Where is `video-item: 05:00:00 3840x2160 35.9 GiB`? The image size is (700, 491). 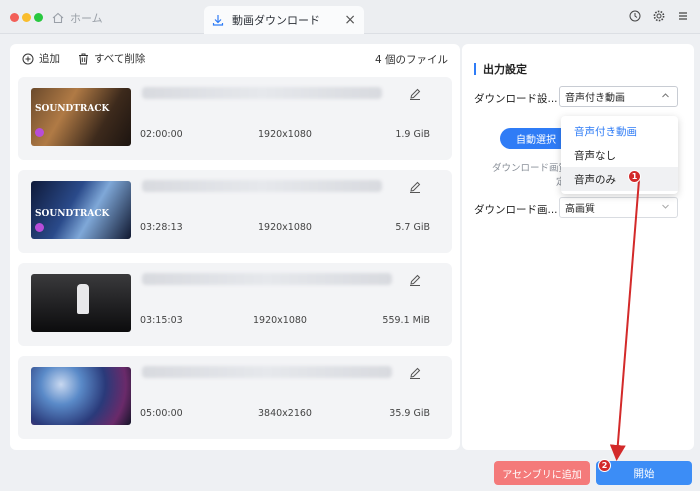
video-item: 05:00:00 3840x2160 35.9 GiB is located at coordinates (235, 397).